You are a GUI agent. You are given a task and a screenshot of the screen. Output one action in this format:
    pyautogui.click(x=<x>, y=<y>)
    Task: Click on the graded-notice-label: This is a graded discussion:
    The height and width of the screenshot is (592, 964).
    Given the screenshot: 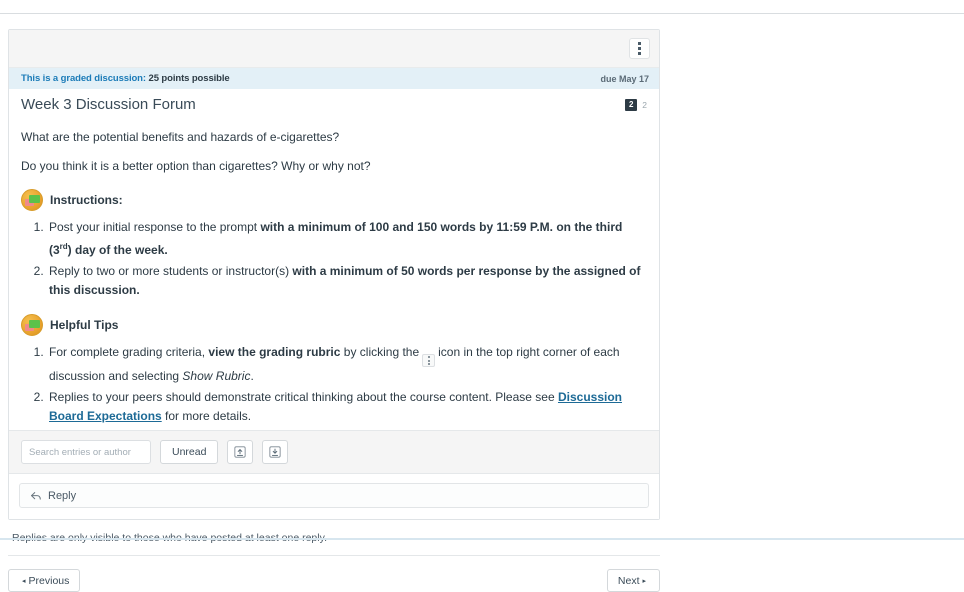 What is the action you would take?
    pyautogui.click(x=83, y=78)
    